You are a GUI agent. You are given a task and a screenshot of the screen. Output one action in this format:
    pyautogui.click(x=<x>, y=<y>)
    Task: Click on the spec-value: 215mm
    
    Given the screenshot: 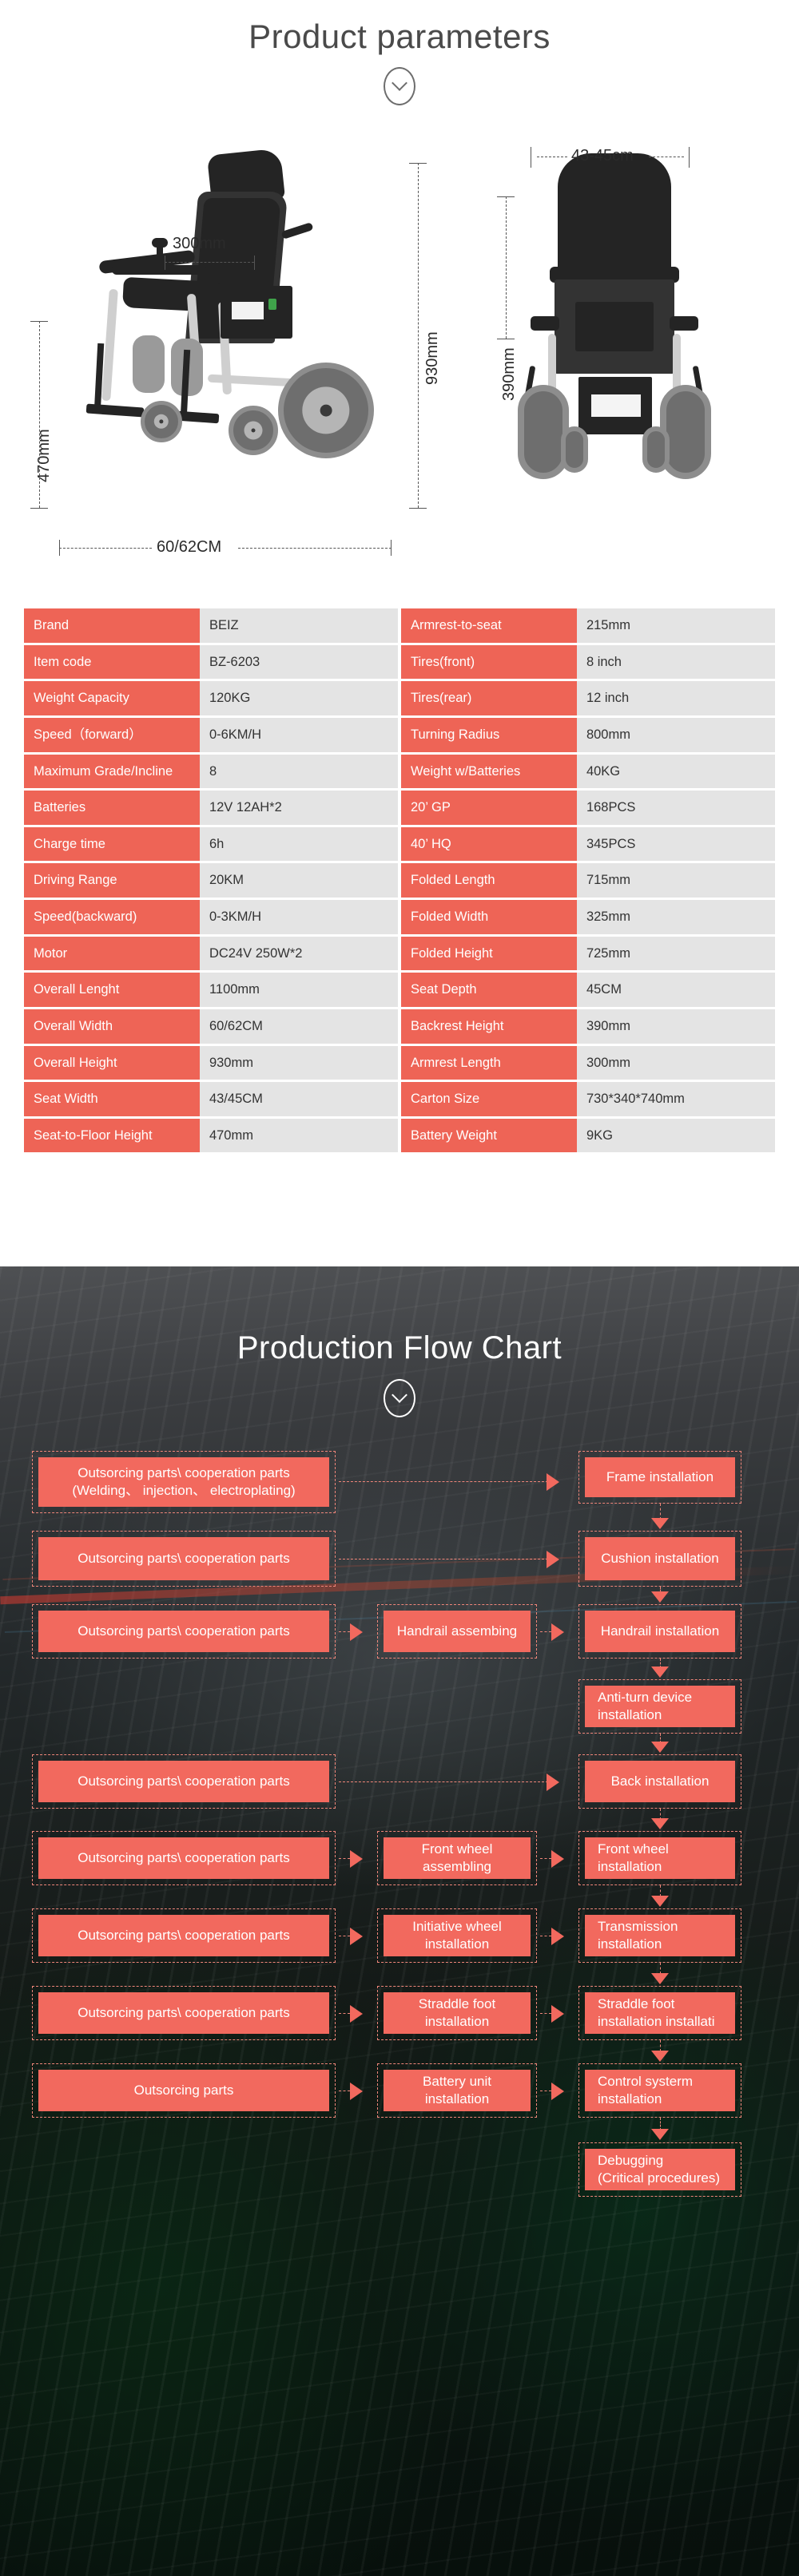 What is the action you would take?
    pyautogui.click(x=675, y=625)
    